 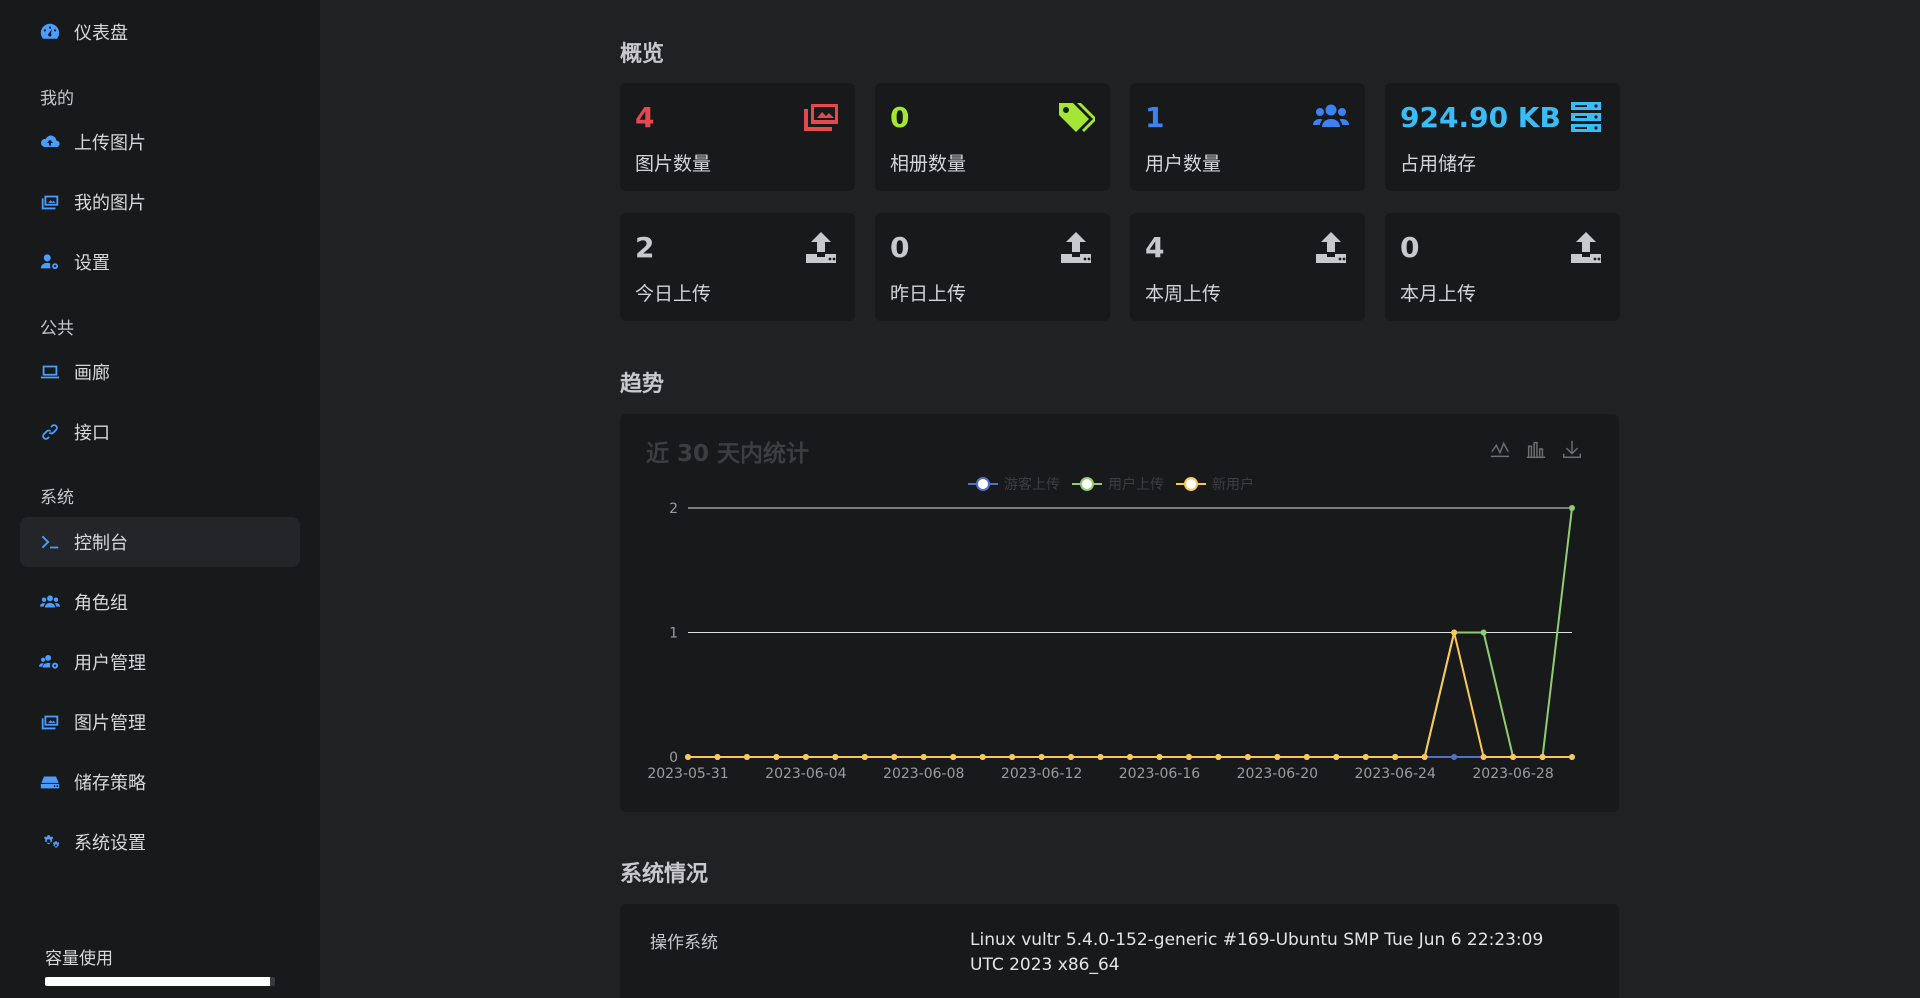 I want to click on line-chart-icon, so click(x=1500, y=451).